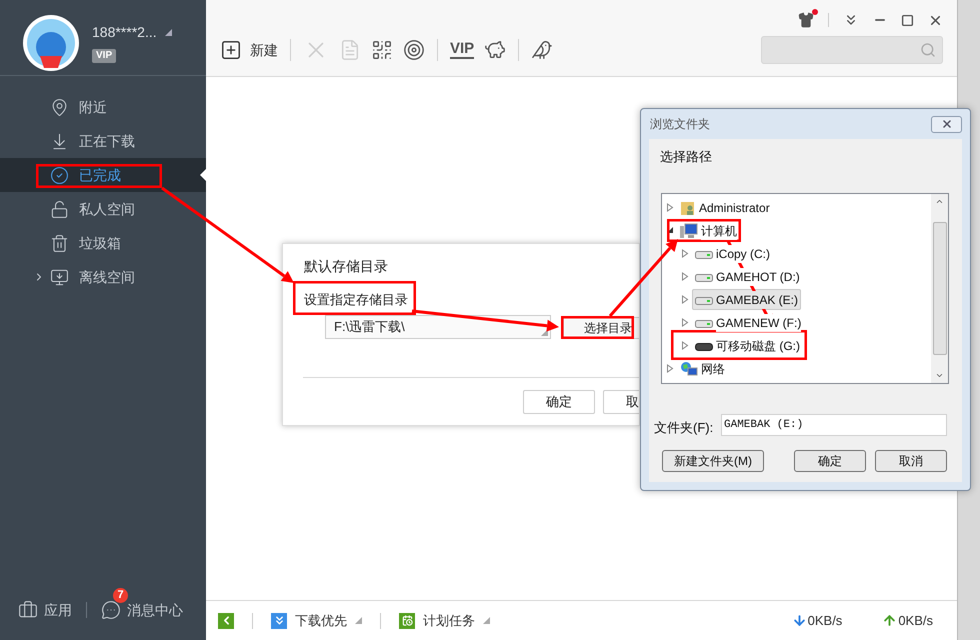  Describe the element at coordinates (689, 368) in the screenshot. I see `network-icon` at that location.